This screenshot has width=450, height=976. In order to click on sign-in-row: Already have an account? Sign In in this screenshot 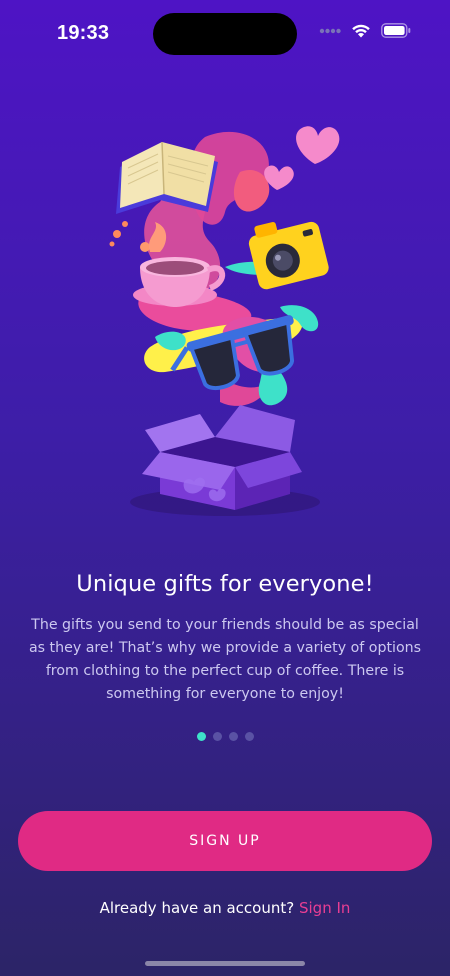, I will do `click(225, 908)`.